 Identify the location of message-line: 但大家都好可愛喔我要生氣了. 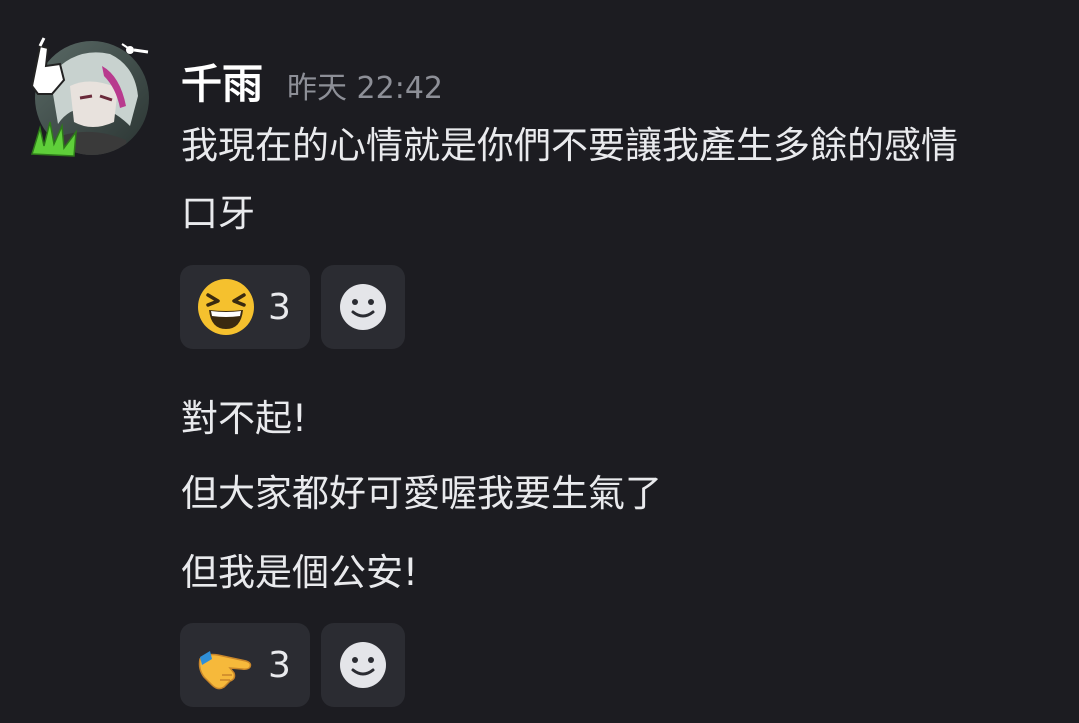
(421, 493).